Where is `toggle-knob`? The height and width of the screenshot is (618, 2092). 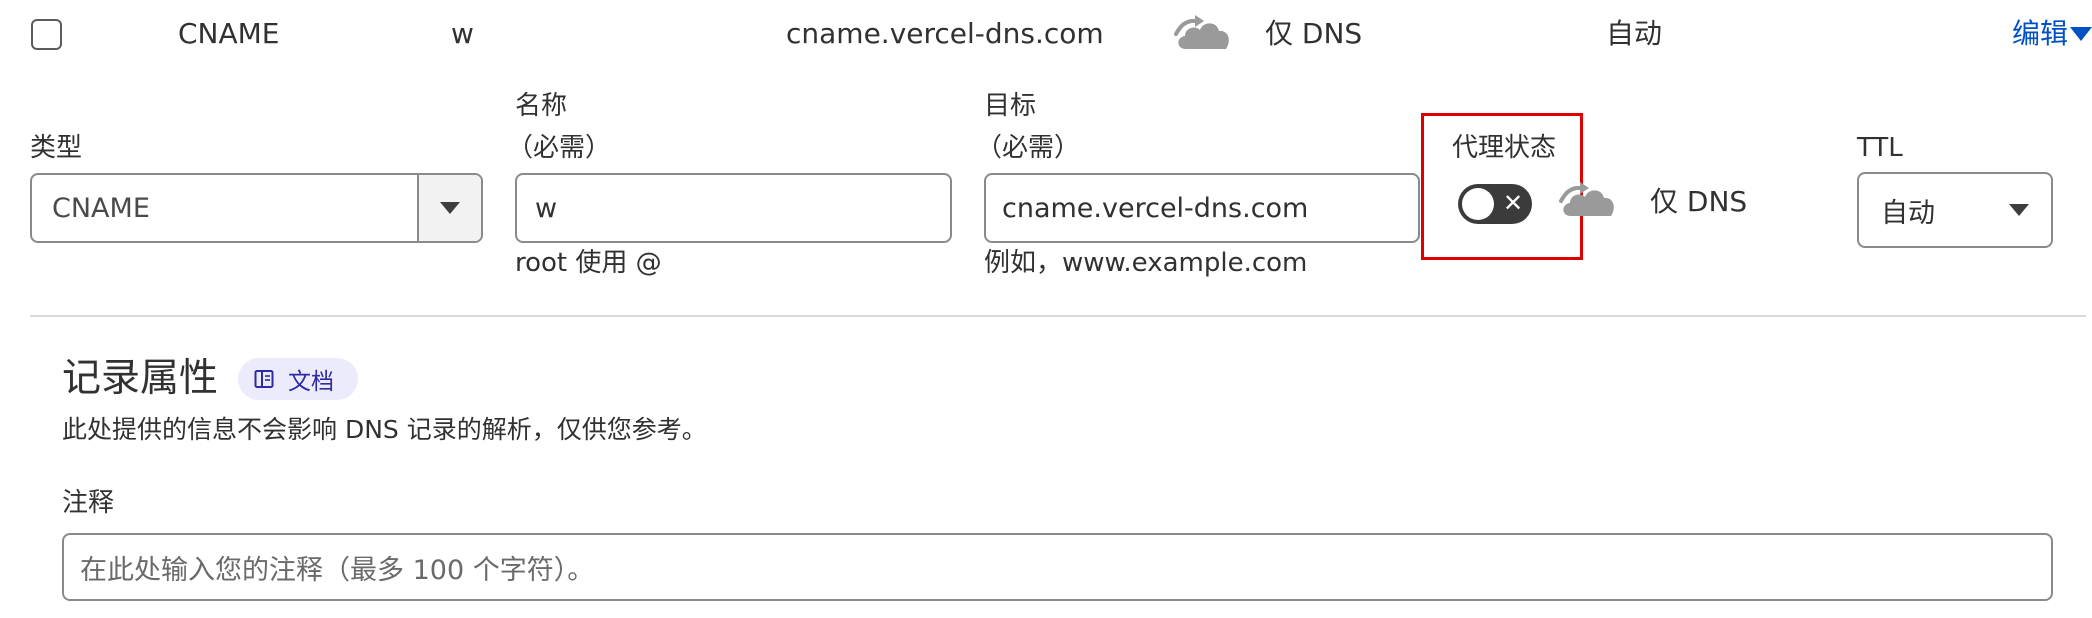 toggle-knob is located at coordinates (1478, 204).